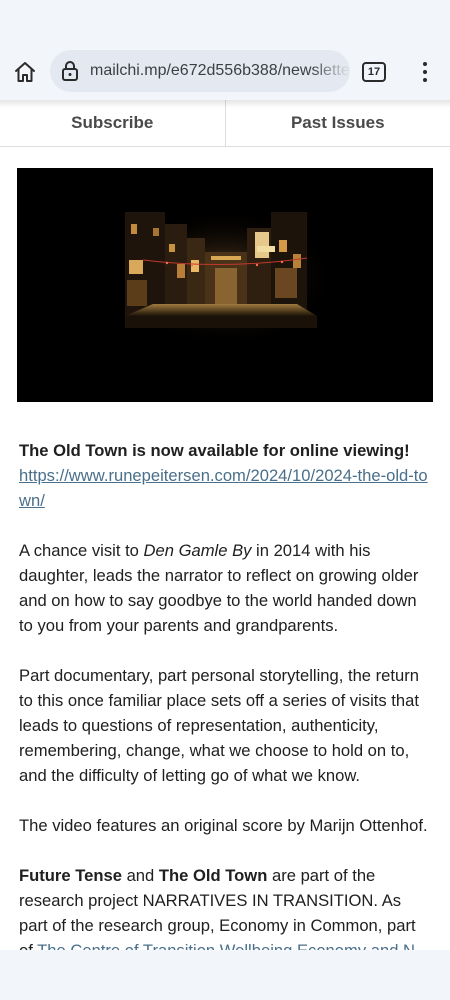 The height and width of the screenshot is (1000, 450). I want to click on url-text: mailchi.mp/e672d556b388/newsletter, so click(220, 71).